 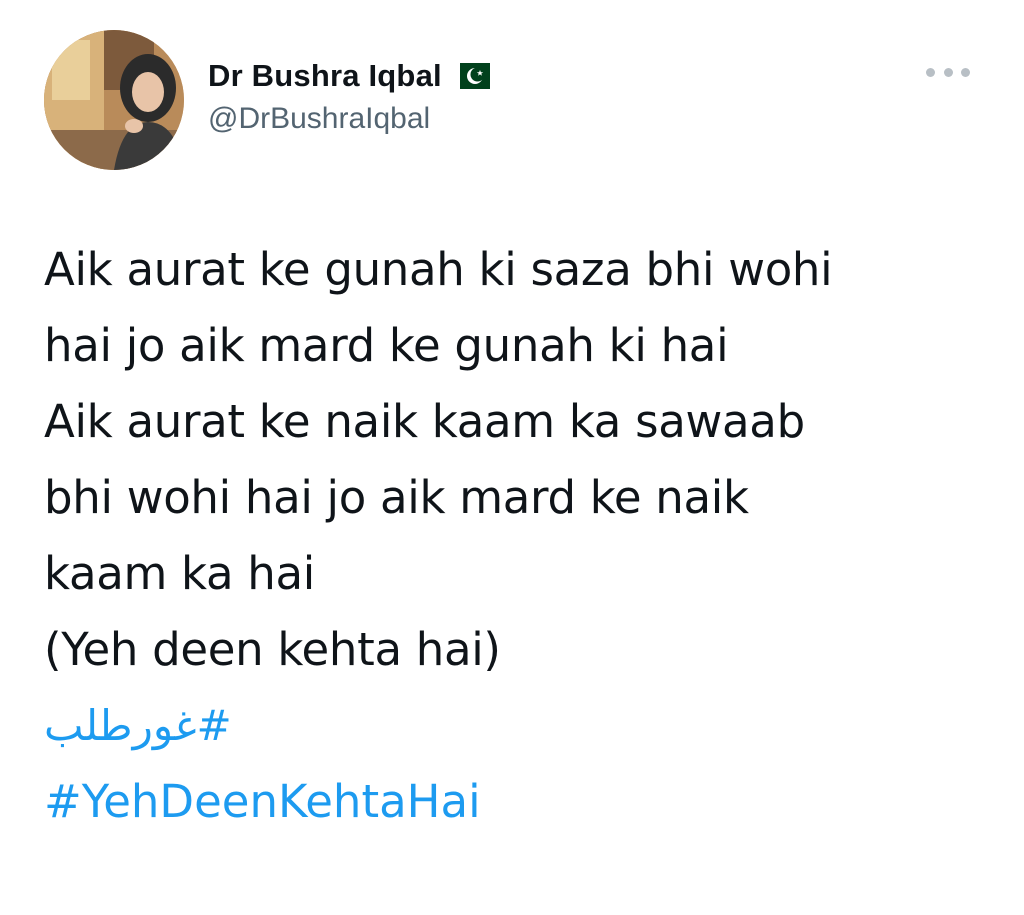 I want to click on tweet-text-line: Aik aurat ke naik kaam ka sawaab, so click(x=424, y=421).